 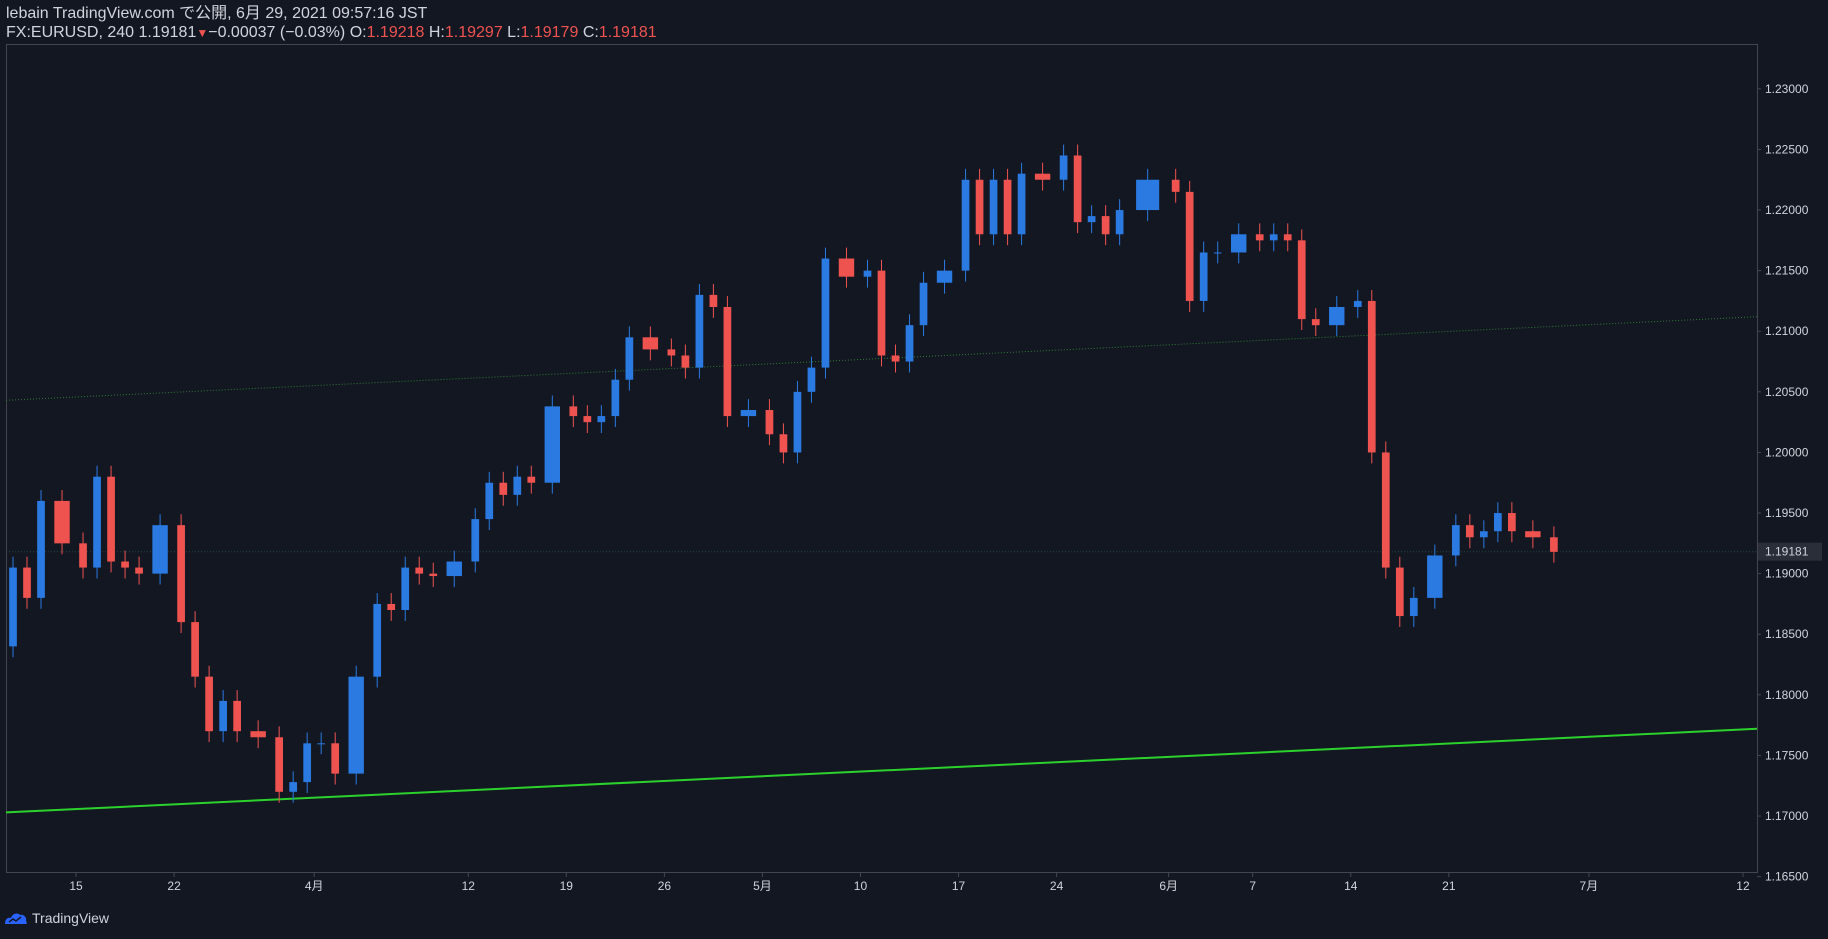 I want to click on price-tick-label: 1.21500, so click(x=1787, y=271).